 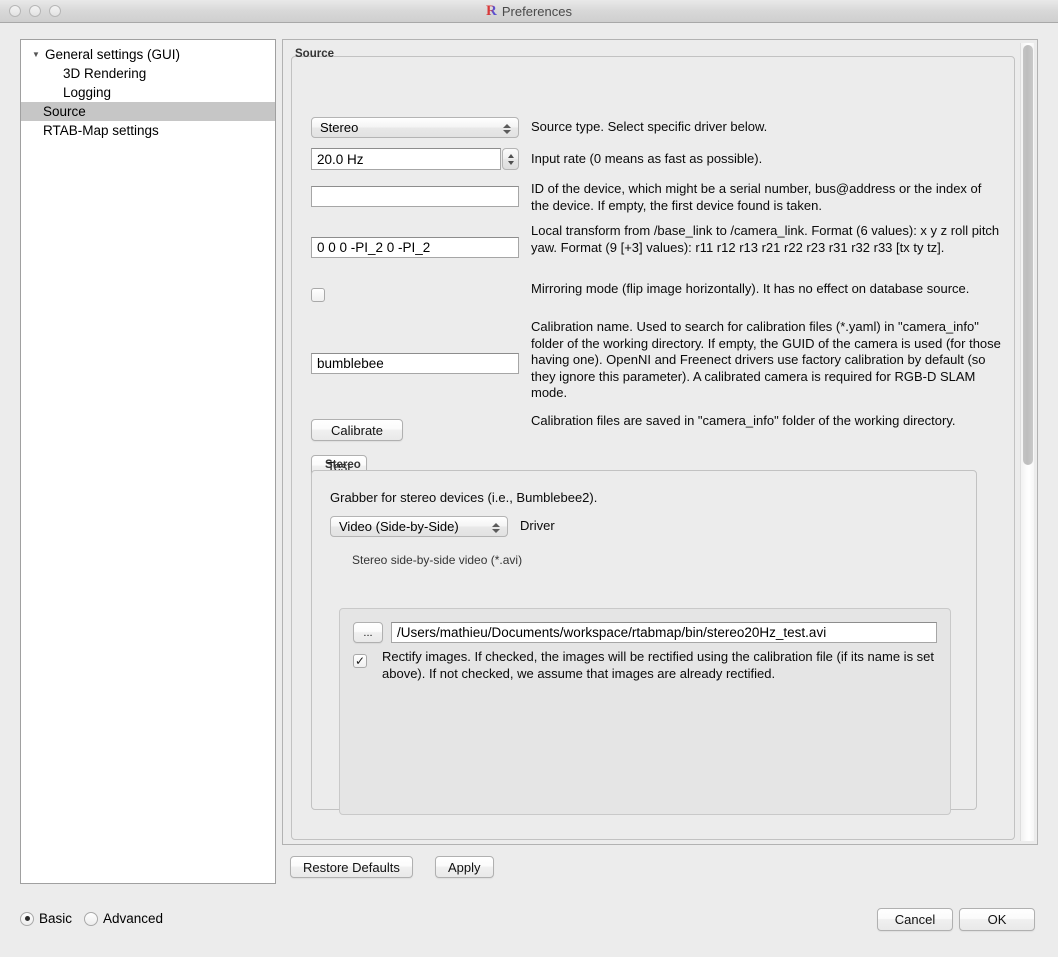 I want to click on source-type-combo: Stereo, so click(x=415, y=127).